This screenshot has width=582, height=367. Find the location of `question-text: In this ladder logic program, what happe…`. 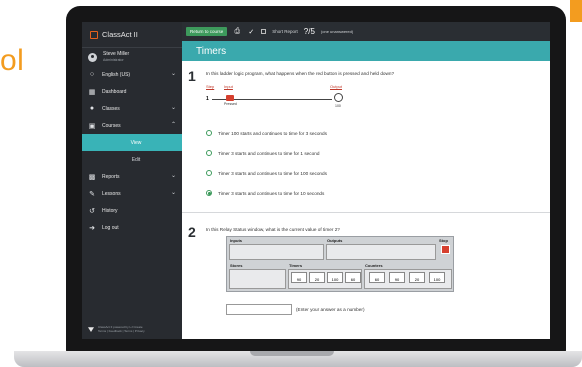

question-text: In this ladder logic program, what happe… is located at coordinates (300, 73).